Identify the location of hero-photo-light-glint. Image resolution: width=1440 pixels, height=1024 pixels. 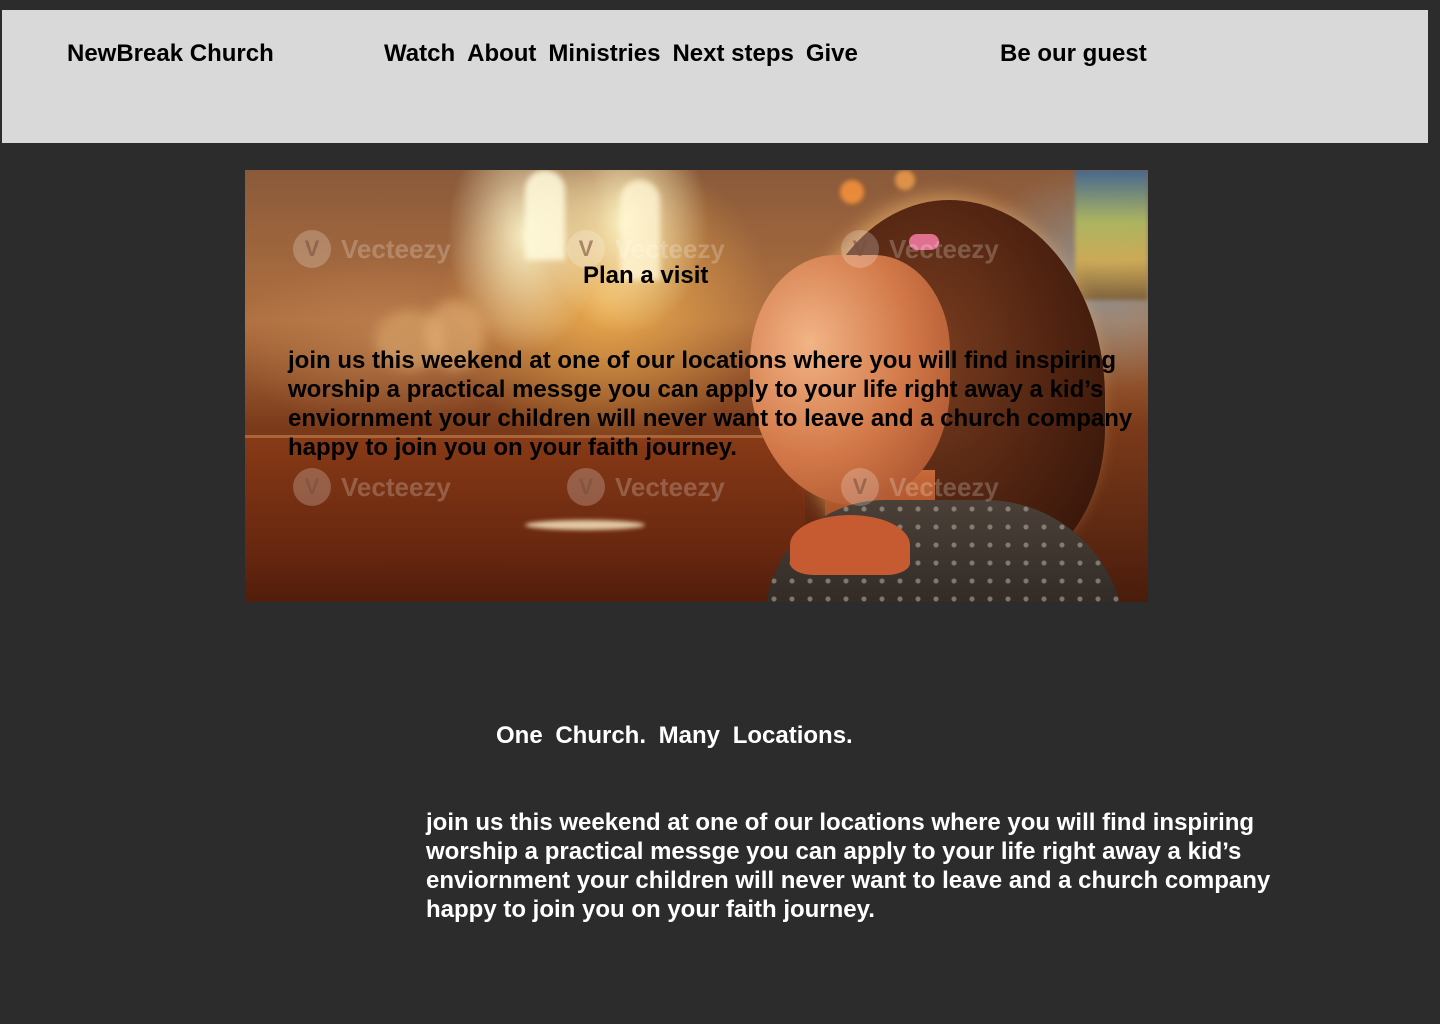
(585, 525).